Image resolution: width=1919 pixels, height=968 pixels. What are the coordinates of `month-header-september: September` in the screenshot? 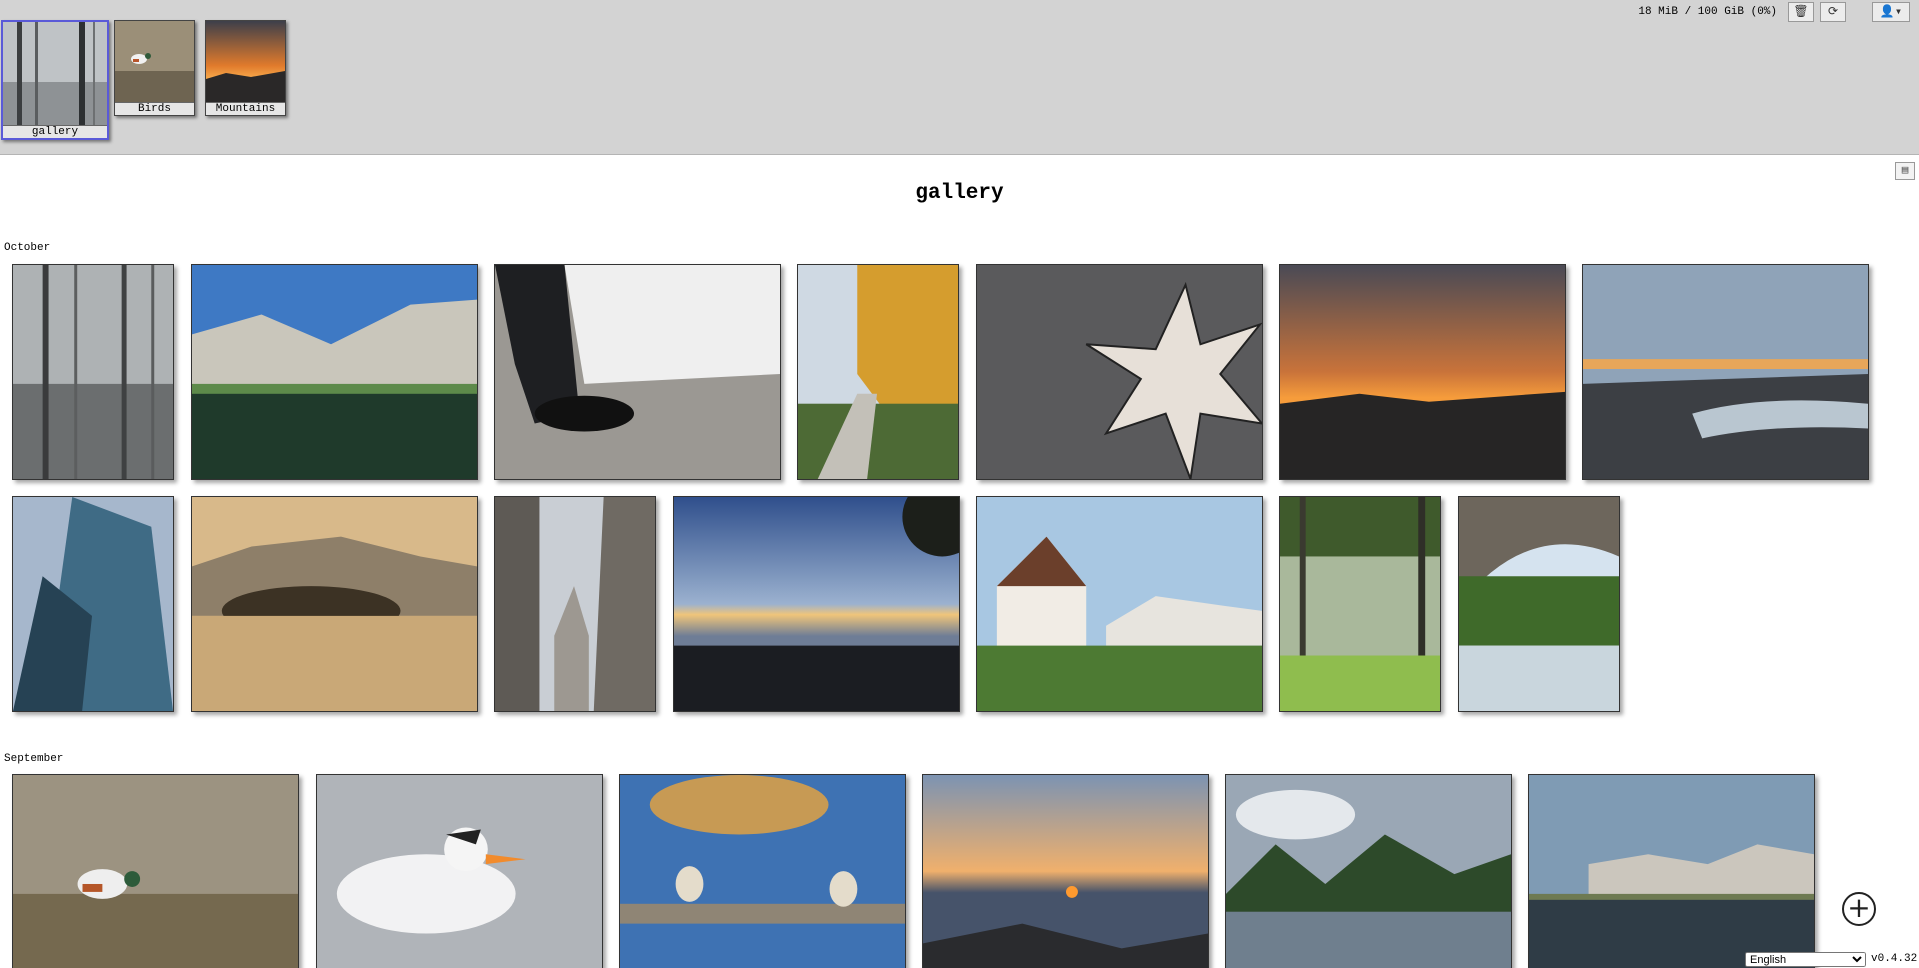 It's located at (34, 759).